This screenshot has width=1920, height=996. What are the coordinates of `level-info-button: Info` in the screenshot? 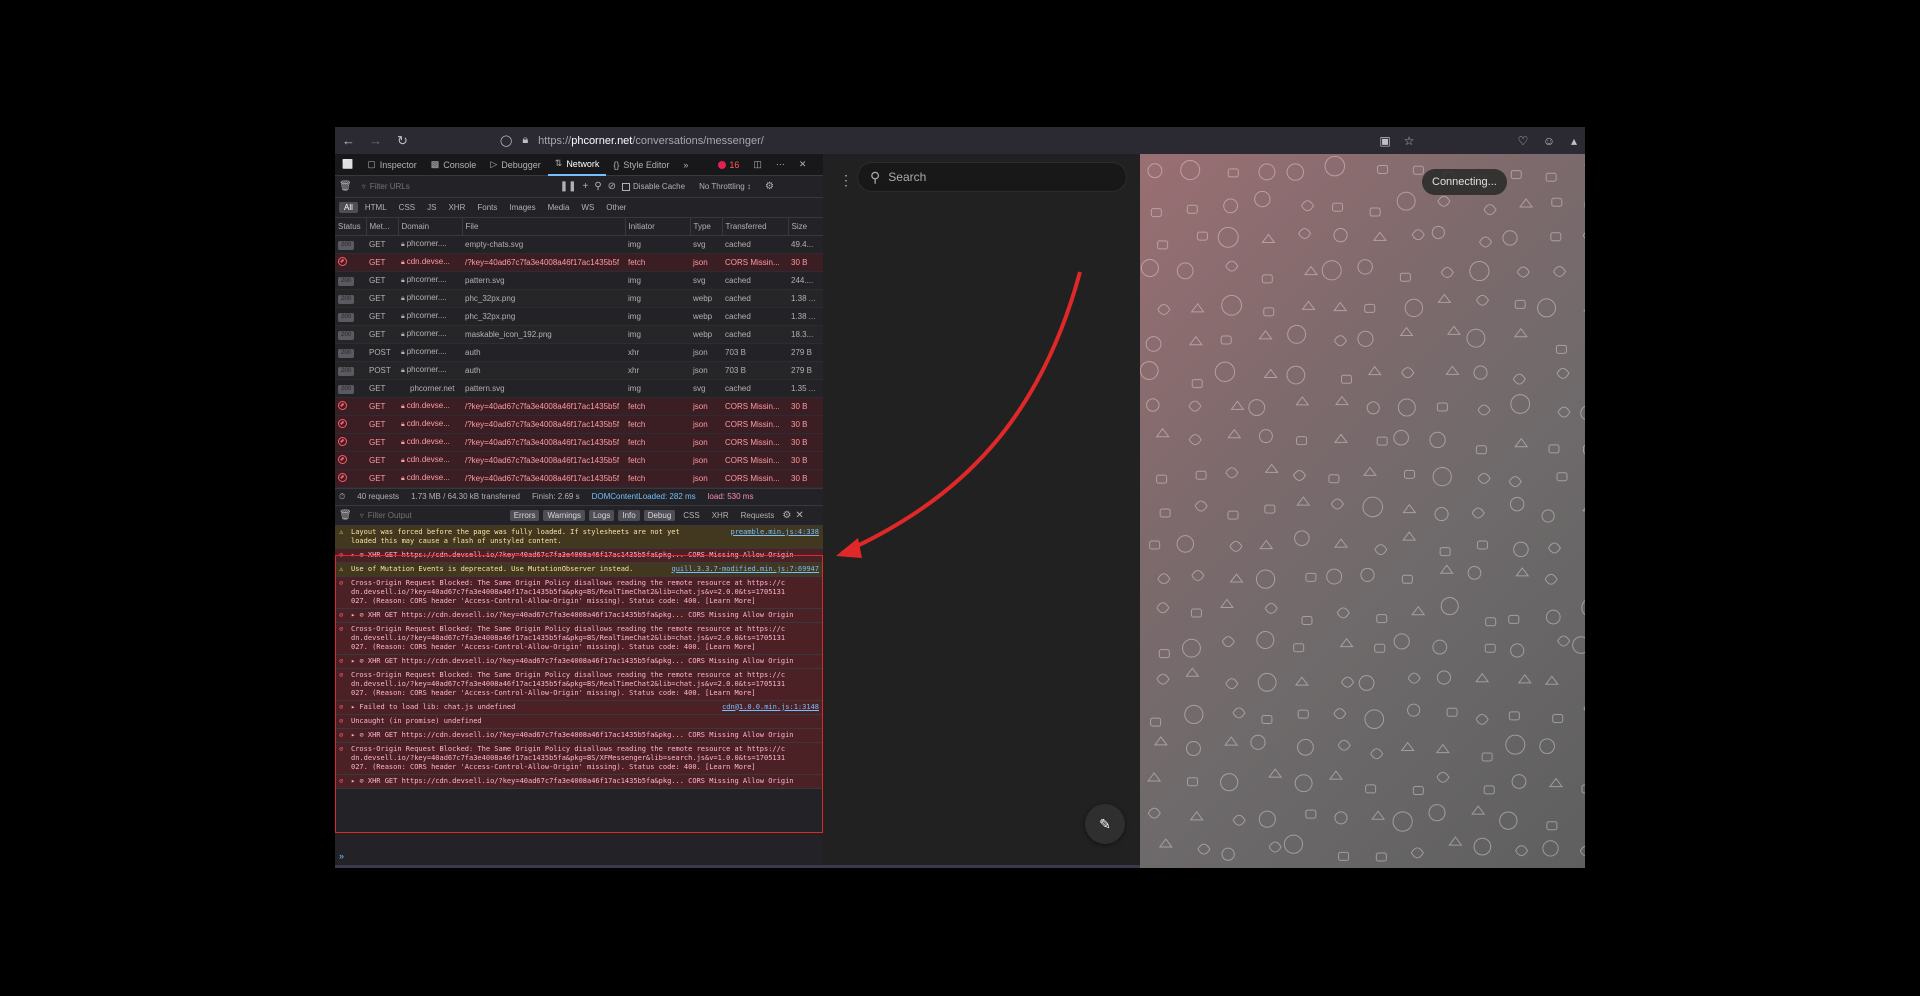 It's located at (629, 515).